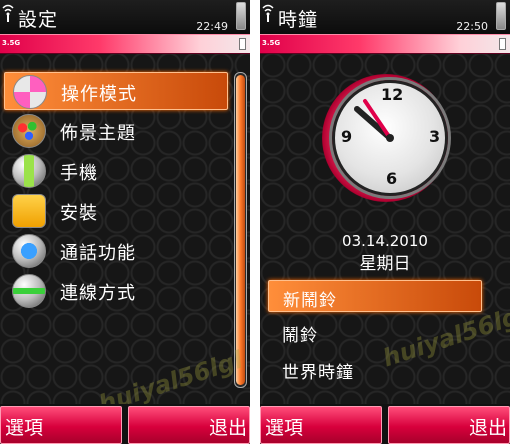  Describe the element at coordinates (29, 131) in the screenshot. I see `theme-palette-icon` at that location.